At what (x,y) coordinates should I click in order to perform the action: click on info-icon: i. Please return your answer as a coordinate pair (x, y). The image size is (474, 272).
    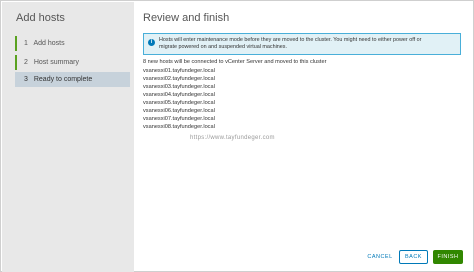
    Looking at the image, I should click on (151, 42).